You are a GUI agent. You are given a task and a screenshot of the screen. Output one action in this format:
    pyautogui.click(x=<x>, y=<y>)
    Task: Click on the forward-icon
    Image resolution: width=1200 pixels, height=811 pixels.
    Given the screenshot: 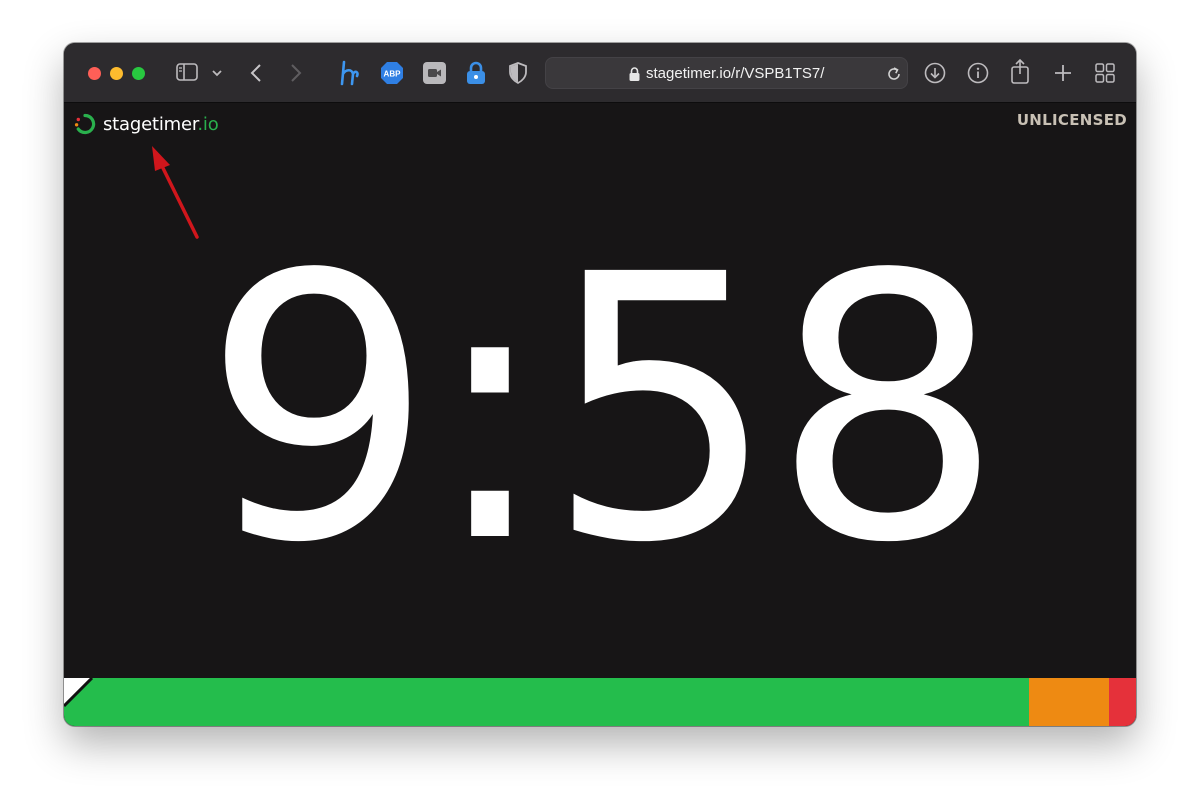 What is the action you would take?
    pyautogui.click(x=296, y=73)
    